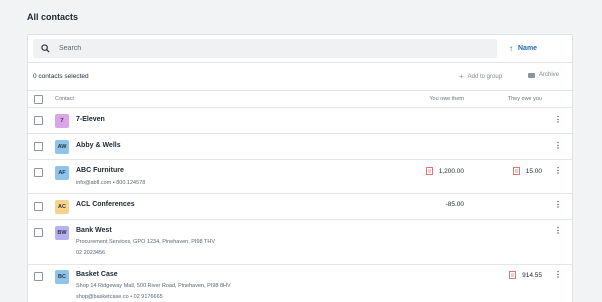  Describe the element at coordinates (532, 275) in the screenshot. I see `they-owe-value: 914.55` at that location.